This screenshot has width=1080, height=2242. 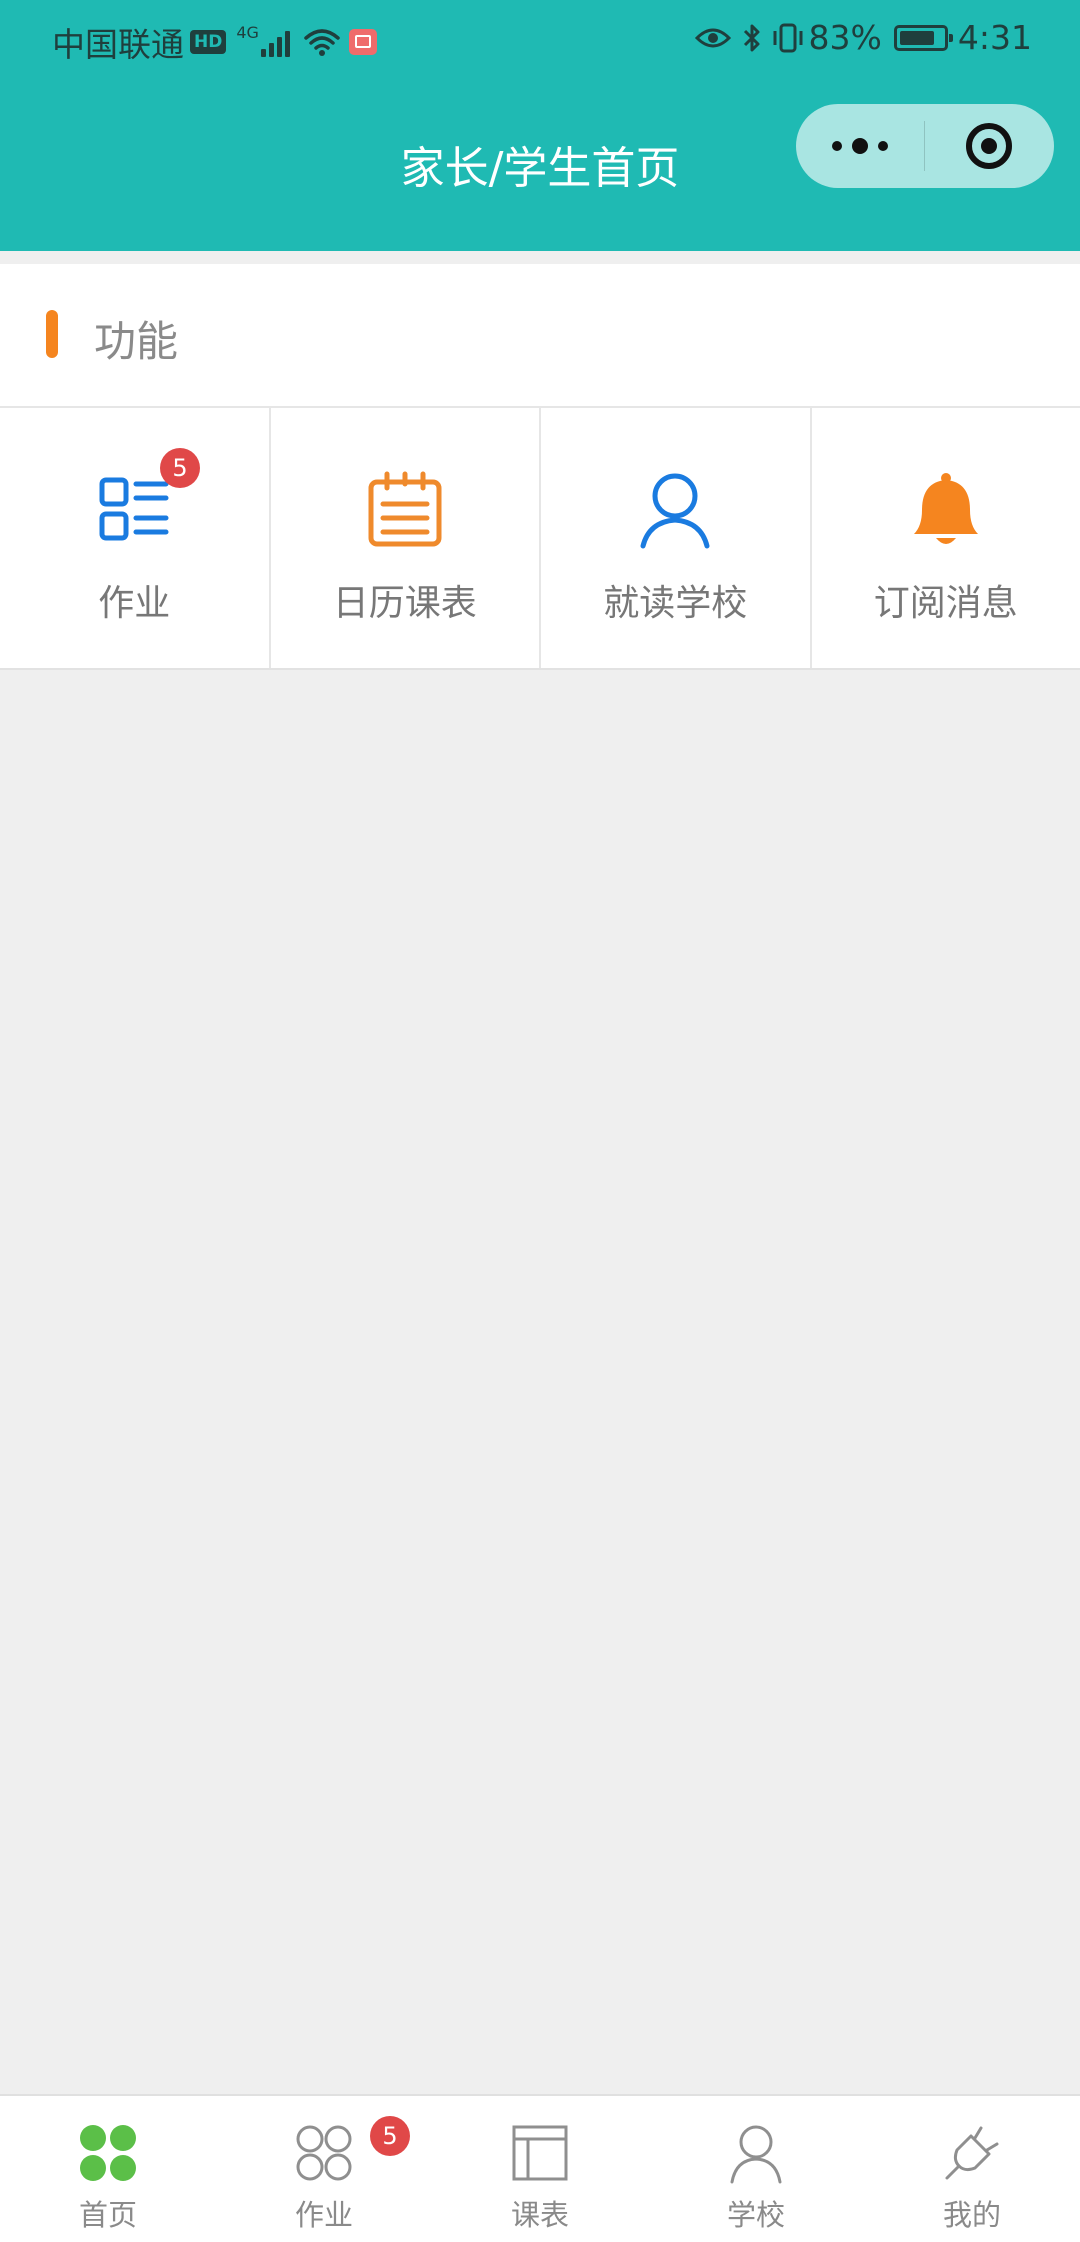 I want to click on mini-program-capsule, so click(x=925, y=146).